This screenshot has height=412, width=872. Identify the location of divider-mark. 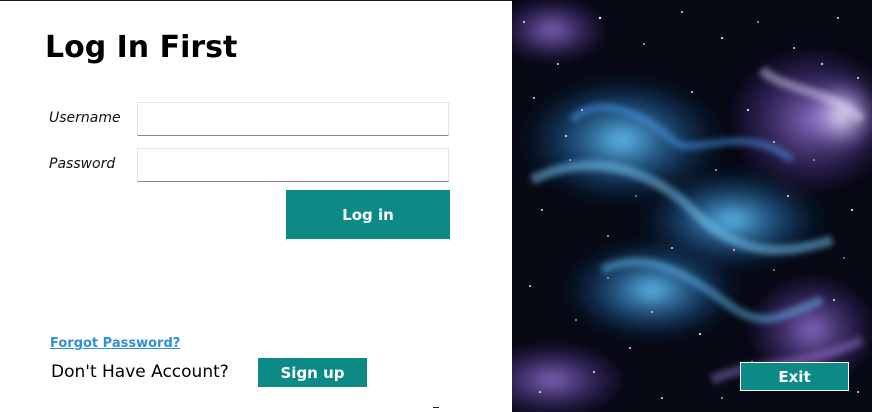
(436, 407).